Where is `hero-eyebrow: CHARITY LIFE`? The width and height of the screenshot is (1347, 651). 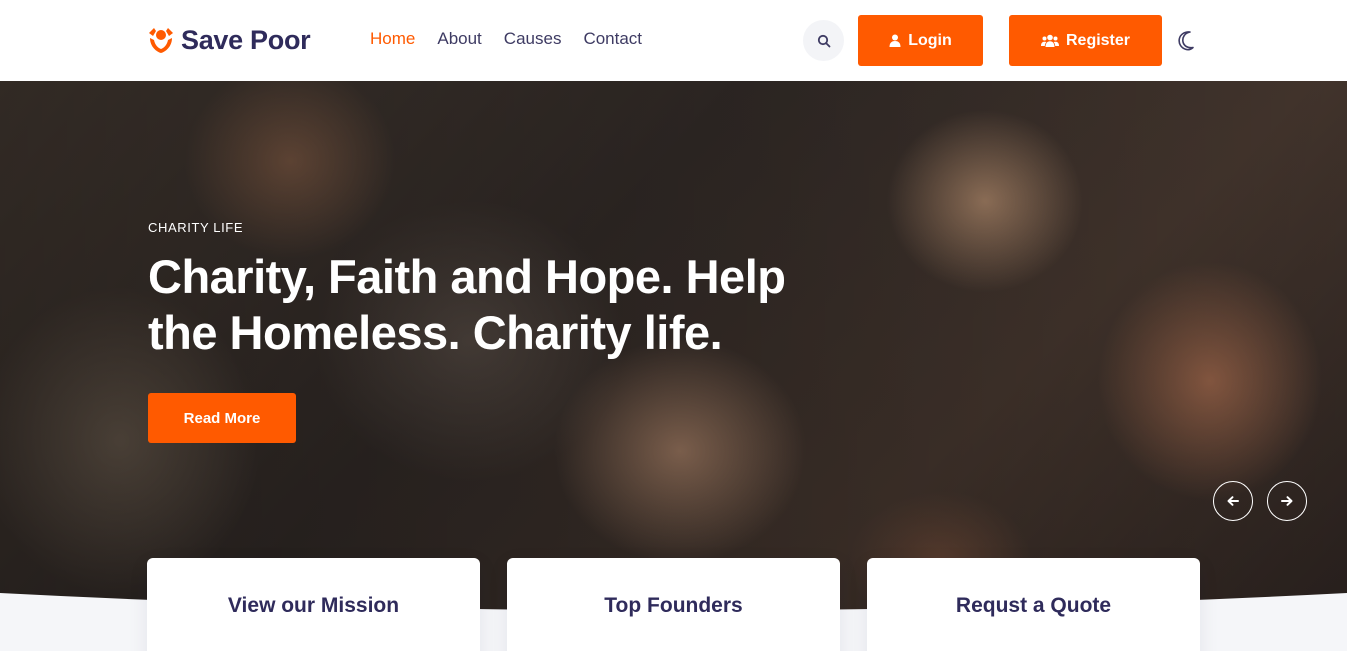 hero-eyebrow: CHARITY LIFE is located at coordinates (196, 227).